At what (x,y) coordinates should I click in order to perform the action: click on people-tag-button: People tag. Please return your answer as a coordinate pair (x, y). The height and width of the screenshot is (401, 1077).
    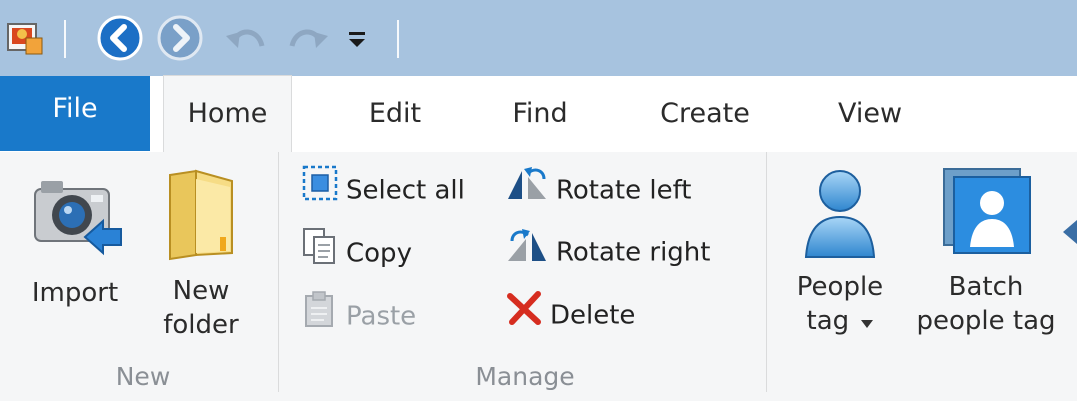
    Looking at the image, I should click on (840, 251).